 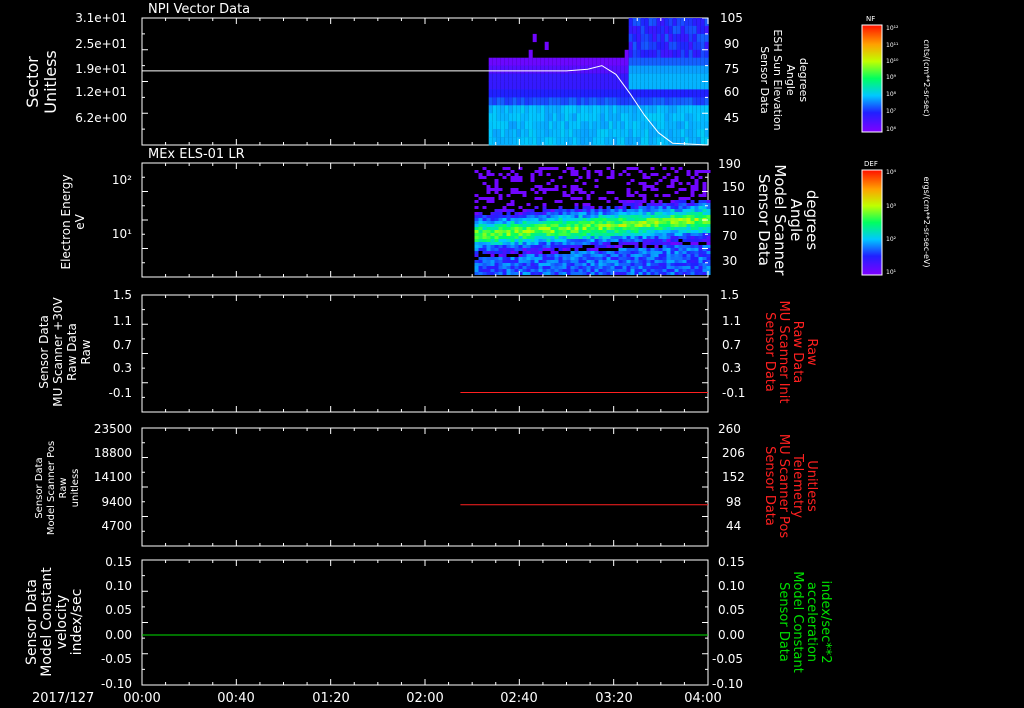 What do you see at coordinates (116, 684) in the screenshot?
I see `model-ytick: -0.10` at bounding box center [116, 684].